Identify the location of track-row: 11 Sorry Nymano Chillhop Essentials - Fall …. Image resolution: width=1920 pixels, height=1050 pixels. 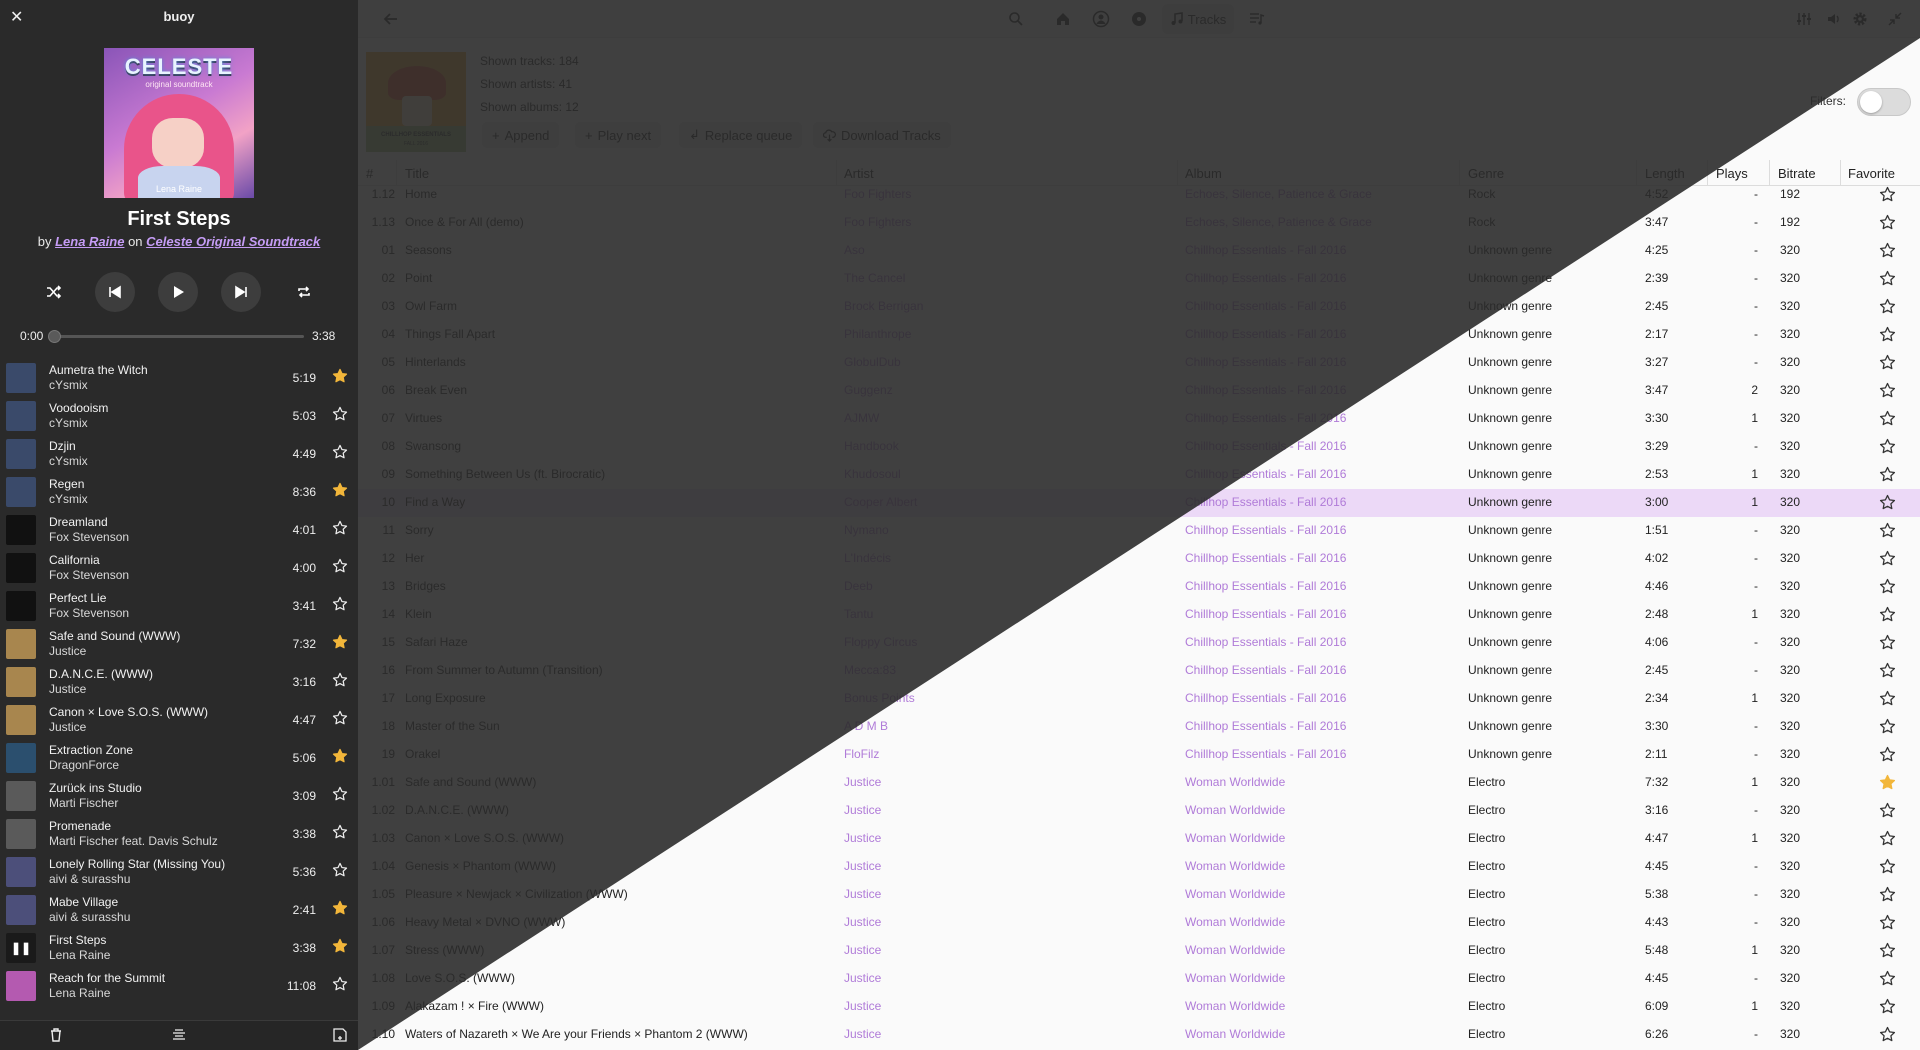
(1139, 531).